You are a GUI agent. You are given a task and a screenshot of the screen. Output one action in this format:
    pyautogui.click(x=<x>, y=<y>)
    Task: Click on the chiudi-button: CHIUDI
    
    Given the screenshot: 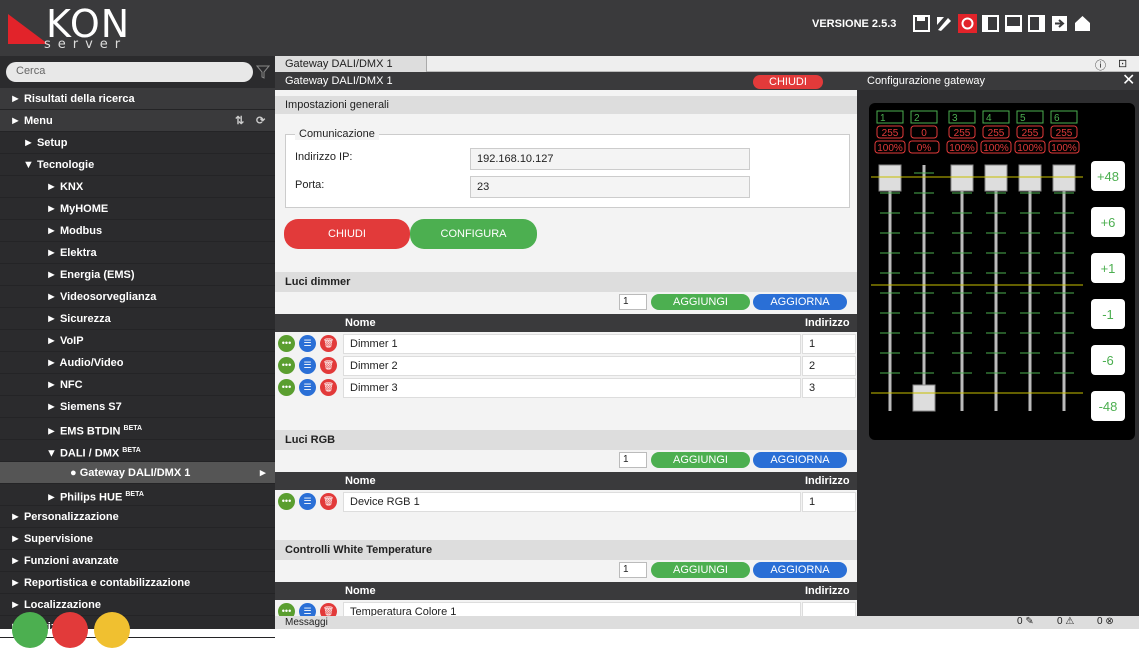 What is the action you would take?
    pyautogui.click(x=347, y=234)
    